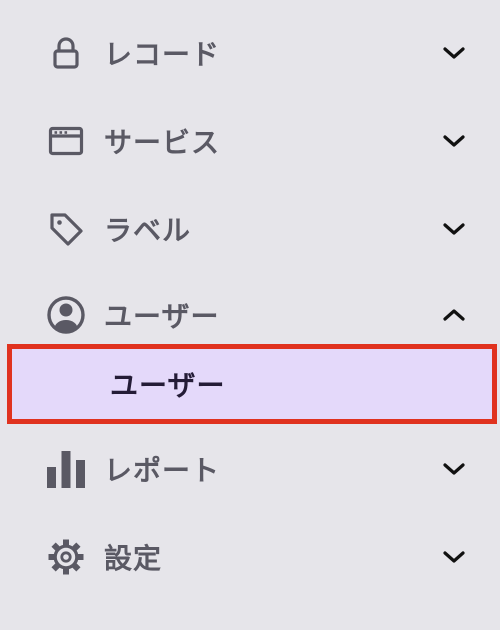  What do you see at coordinates (66, 315) in the screenshot?
I see `user-circle-icon` at bounding box center [66, 315].